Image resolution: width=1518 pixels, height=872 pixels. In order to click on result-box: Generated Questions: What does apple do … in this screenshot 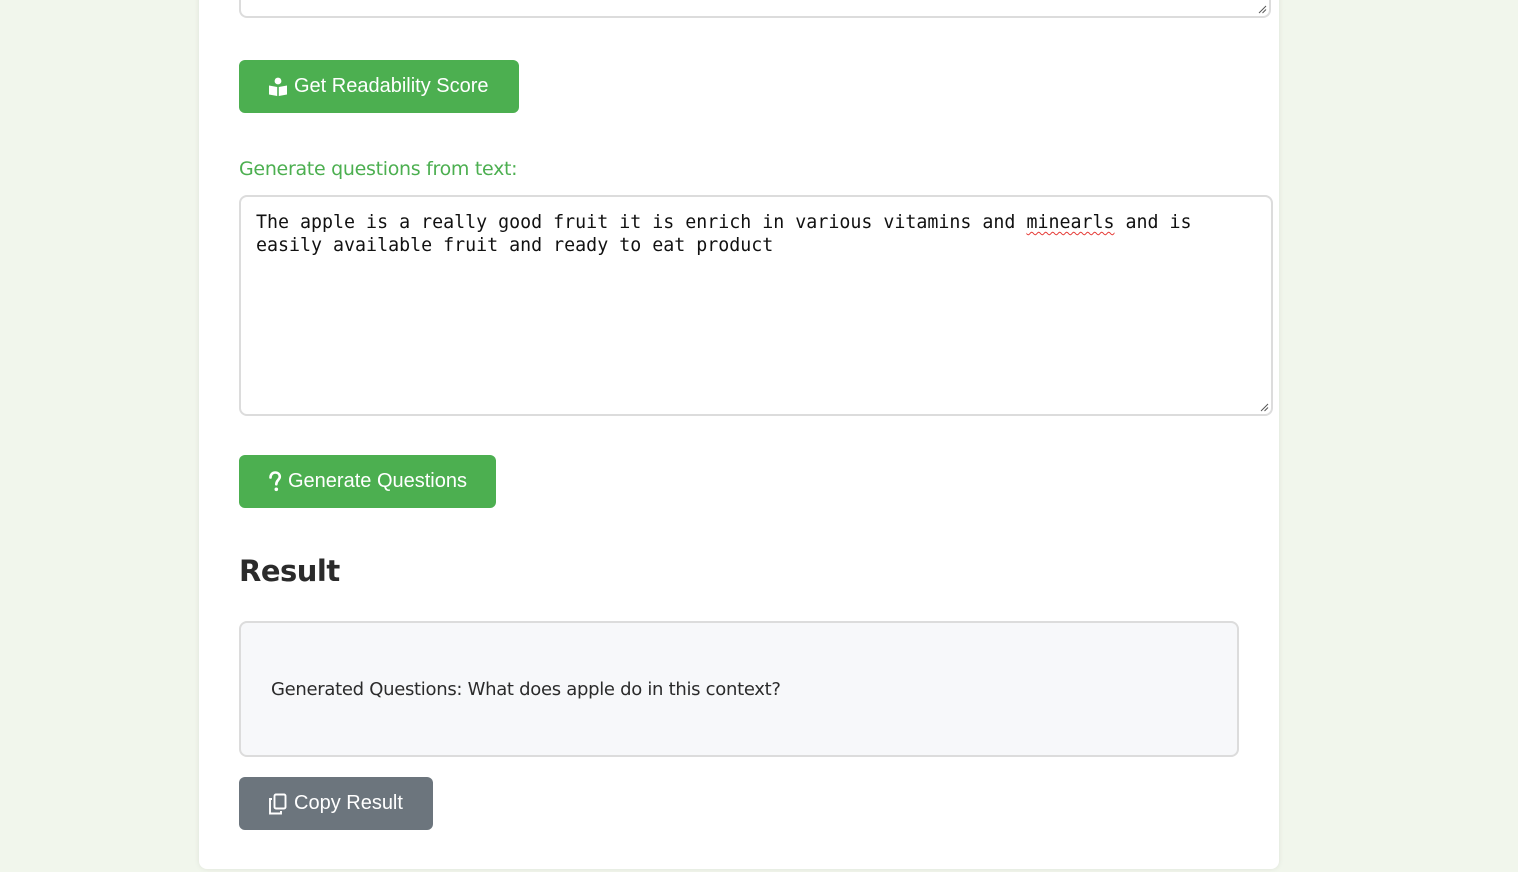, I will do `click(739, 689)`.